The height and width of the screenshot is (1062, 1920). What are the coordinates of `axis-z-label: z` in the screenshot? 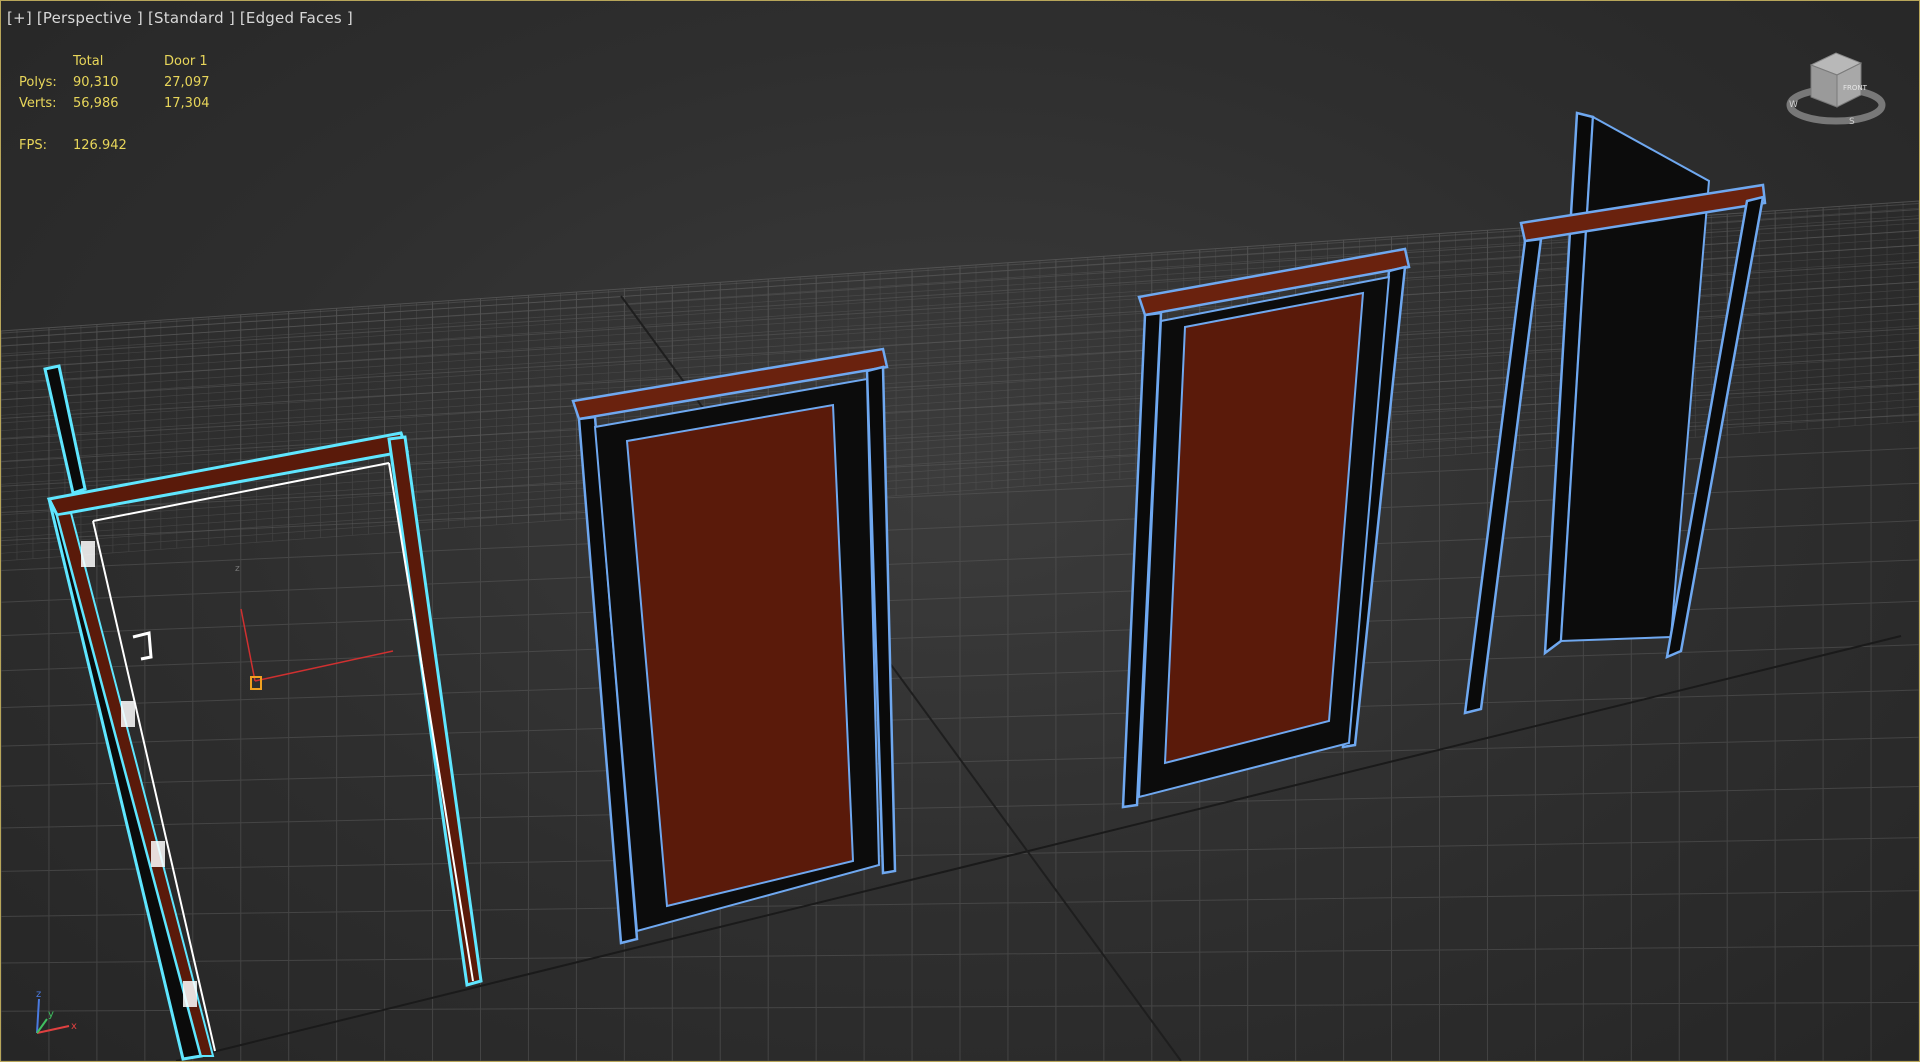 It's located at (38, 994).